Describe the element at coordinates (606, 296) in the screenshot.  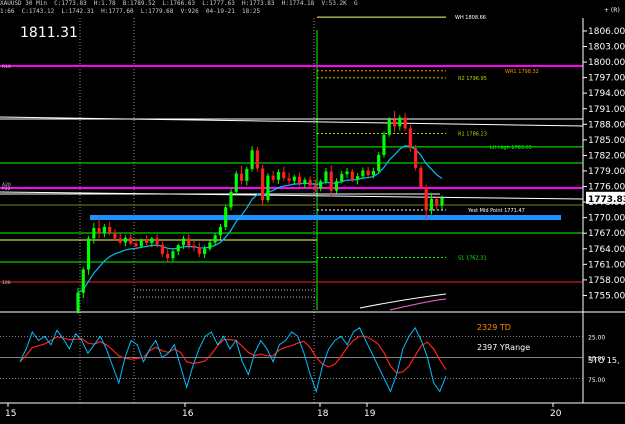
I see `price-tick-label: 1755.00` at that location.